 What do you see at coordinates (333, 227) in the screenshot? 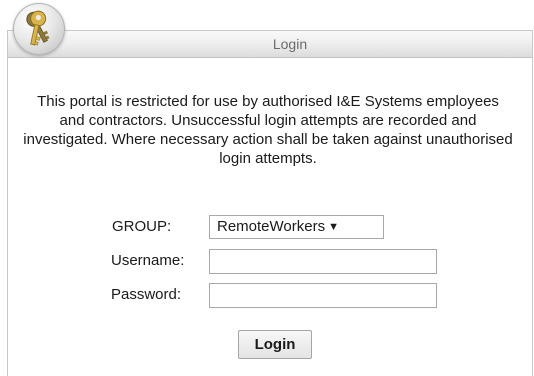
I see `dropdown-arrow-icon: ▼` at bounding box center [333, 227].